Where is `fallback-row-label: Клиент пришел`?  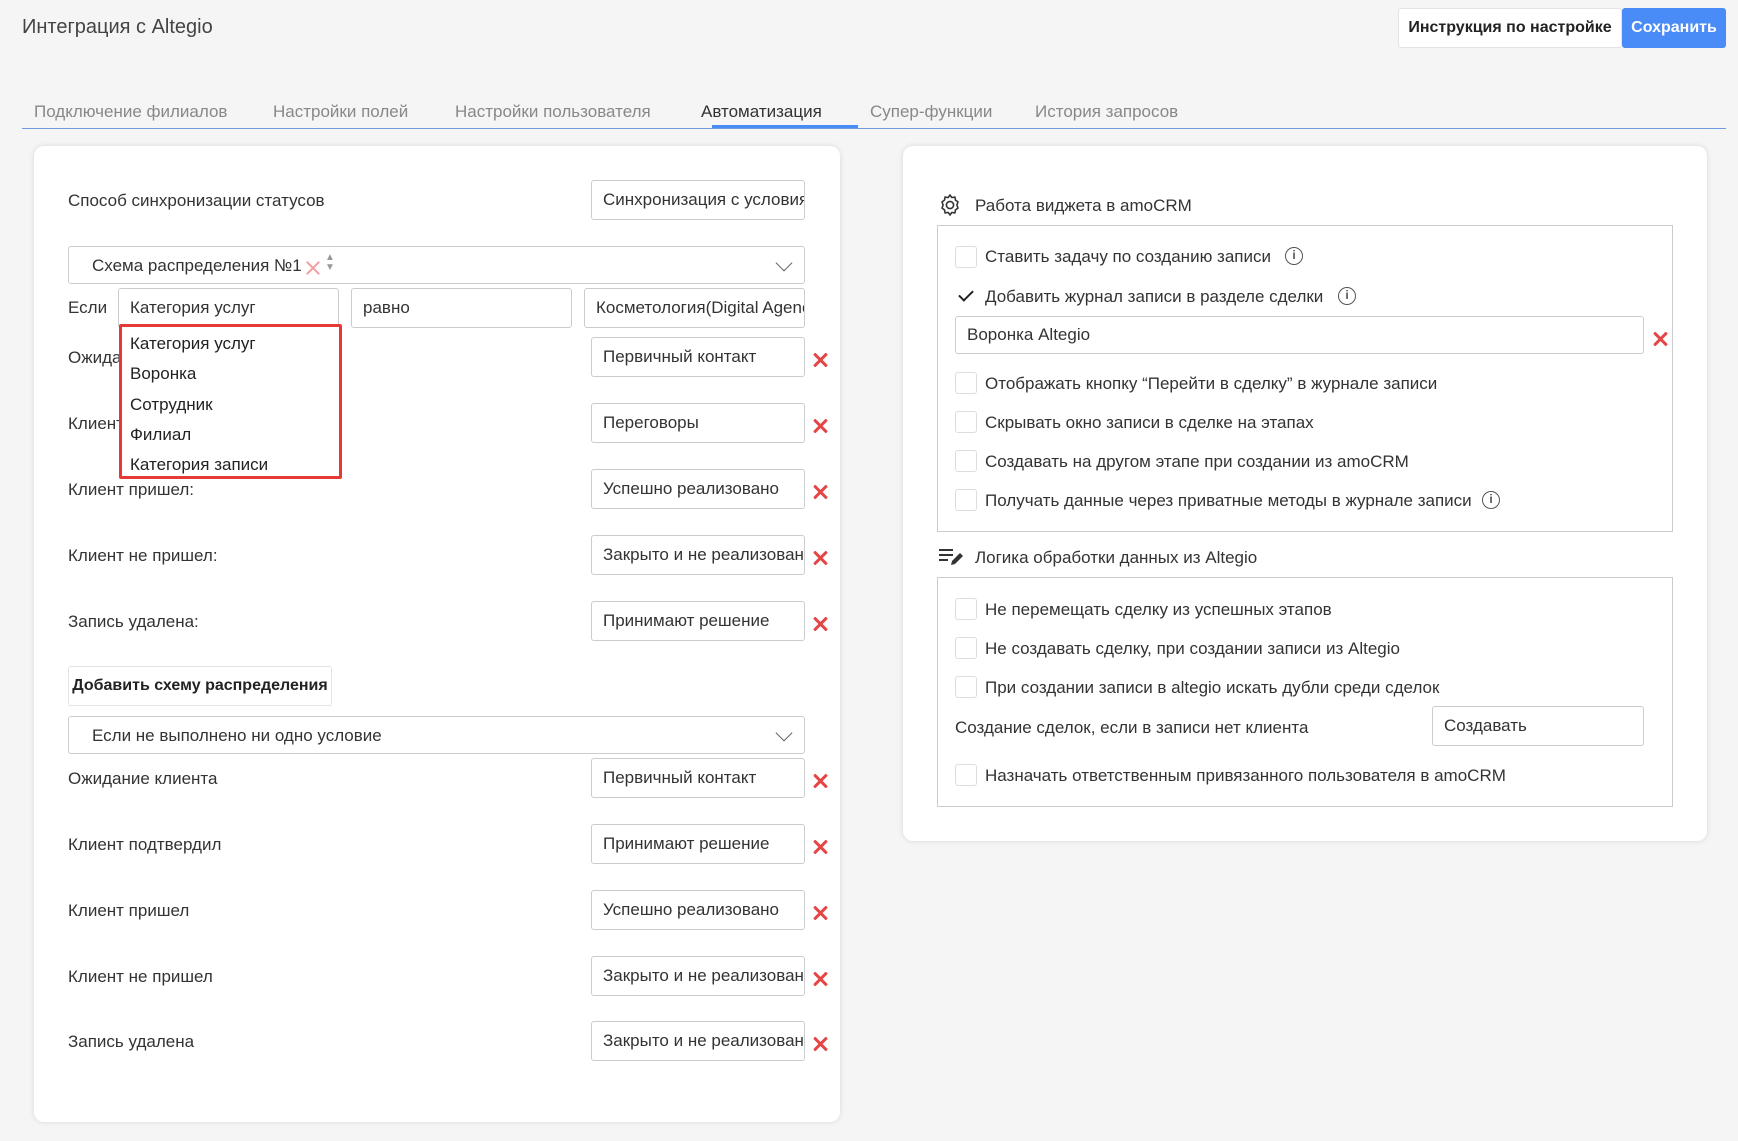 fallback-row-label: Клиент пришел is located at coordinates (129, 910).